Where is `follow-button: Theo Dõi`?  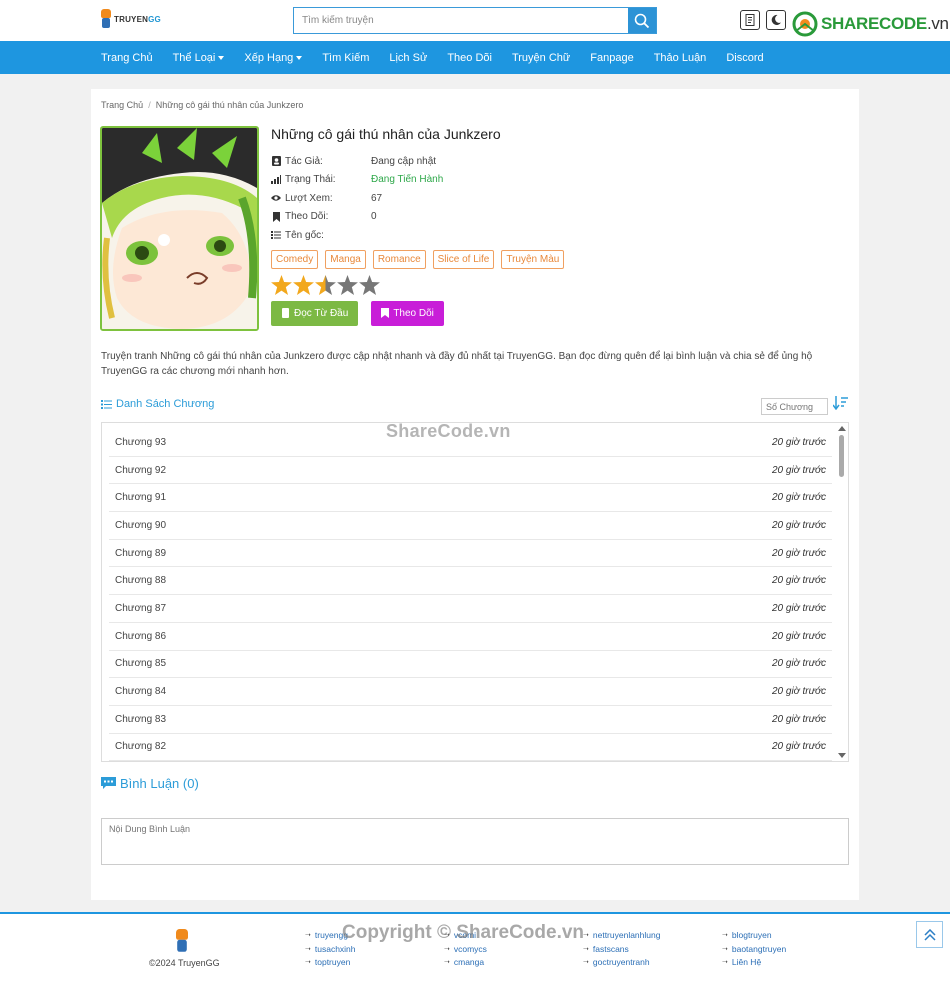
follow-button: Theo Dõi is located at coordinates (407, 313).